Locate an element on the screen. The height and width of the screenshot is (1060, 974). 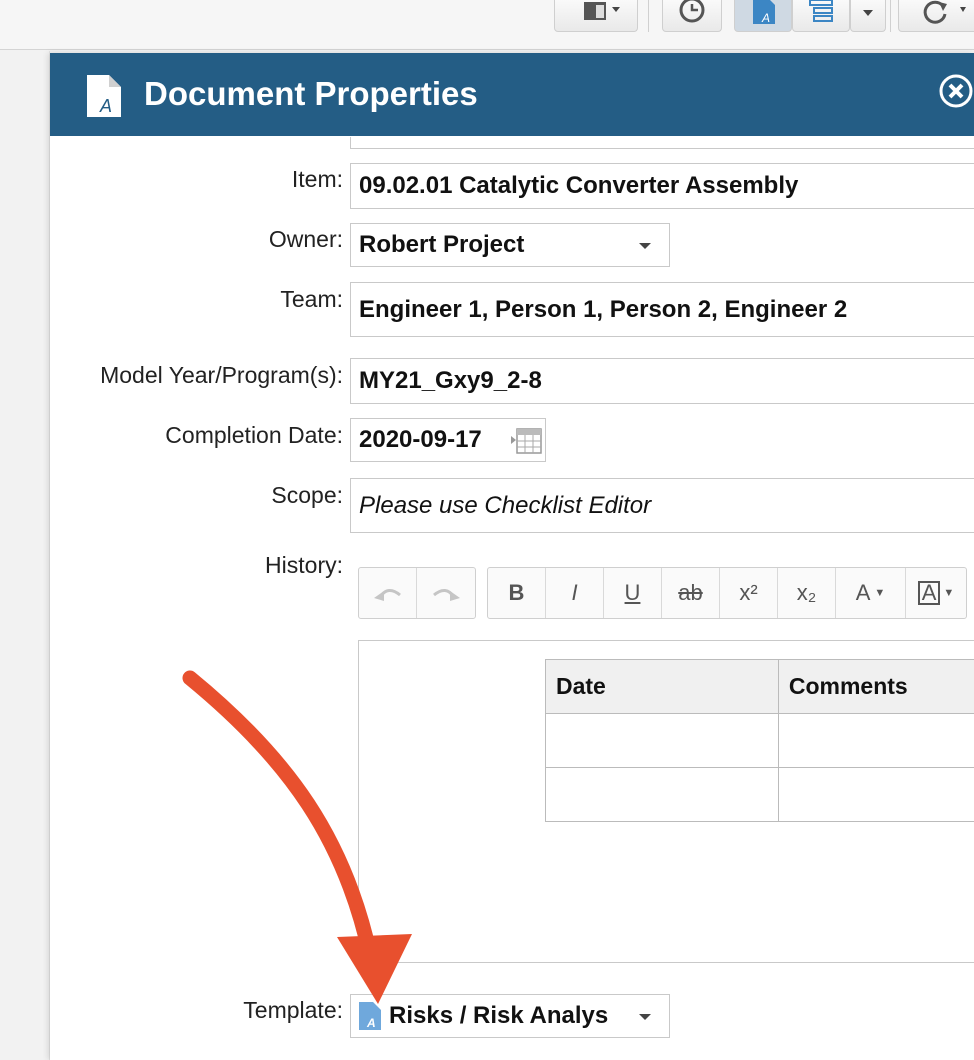
redo-button is located at coordinates (446, 593).